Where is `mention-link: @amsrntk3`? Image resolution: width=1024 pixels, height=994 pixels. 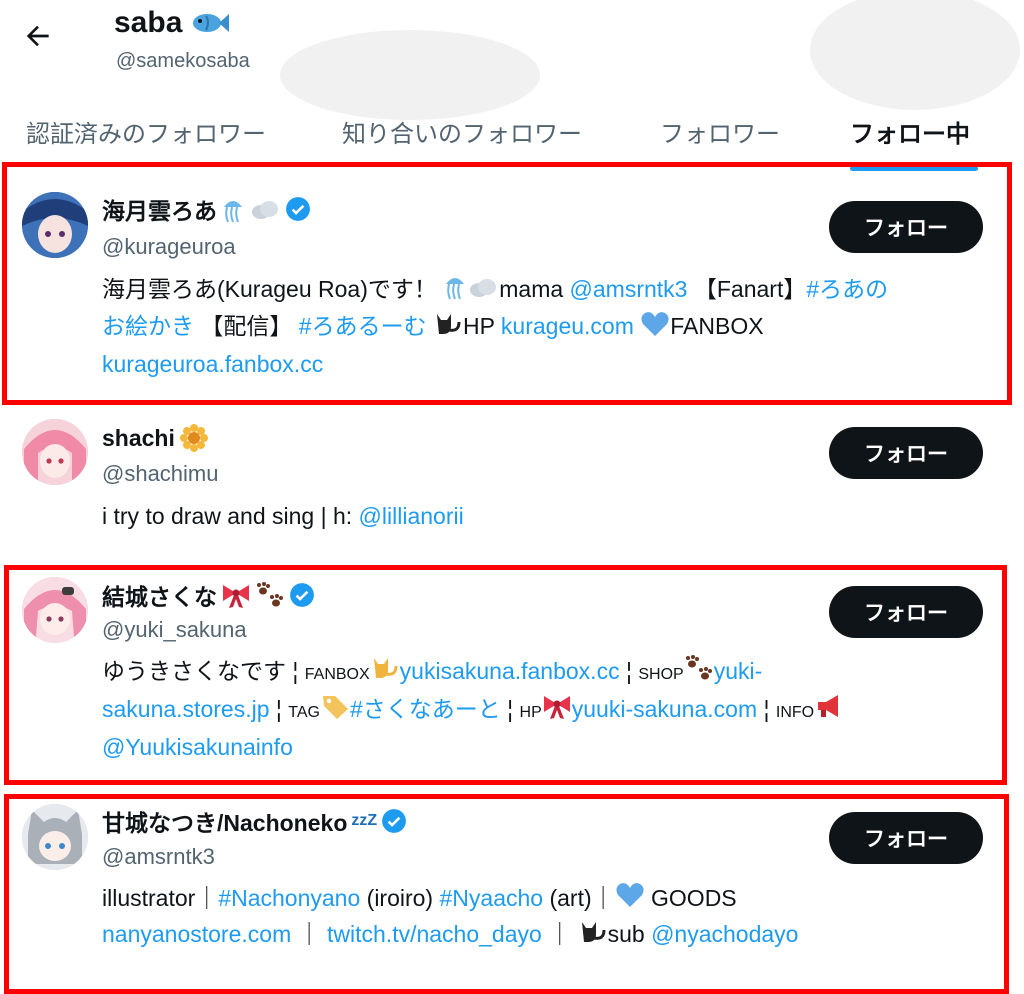
mention-link: @amsrntk3 is located at coordinates (629, 289).